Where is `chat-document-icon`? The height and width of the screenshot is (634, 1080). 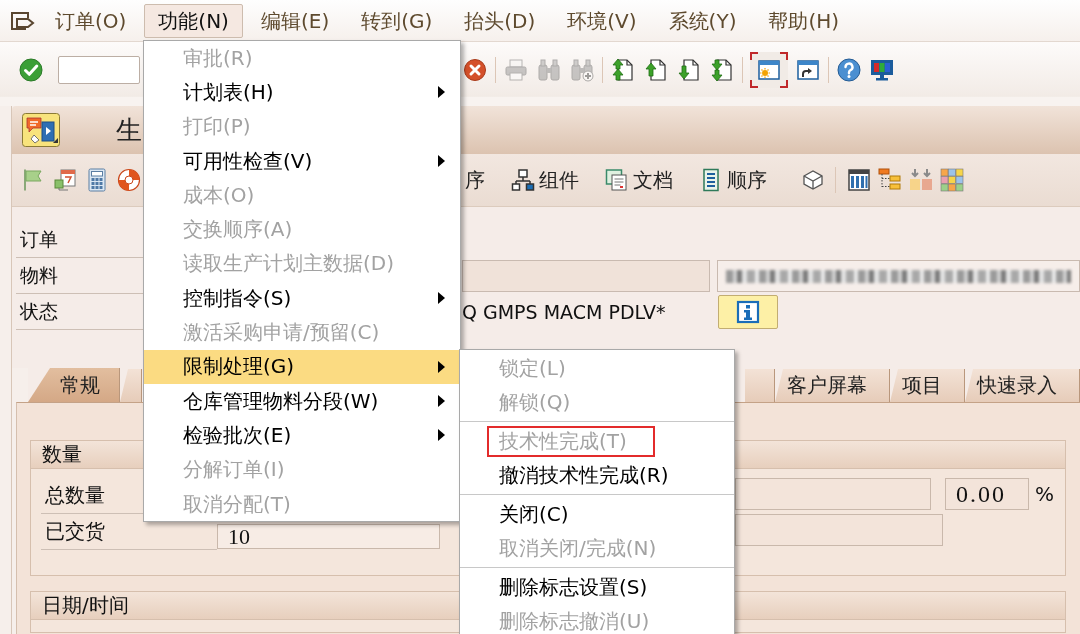 chat-document-icon is located at coordinates (41, 130).